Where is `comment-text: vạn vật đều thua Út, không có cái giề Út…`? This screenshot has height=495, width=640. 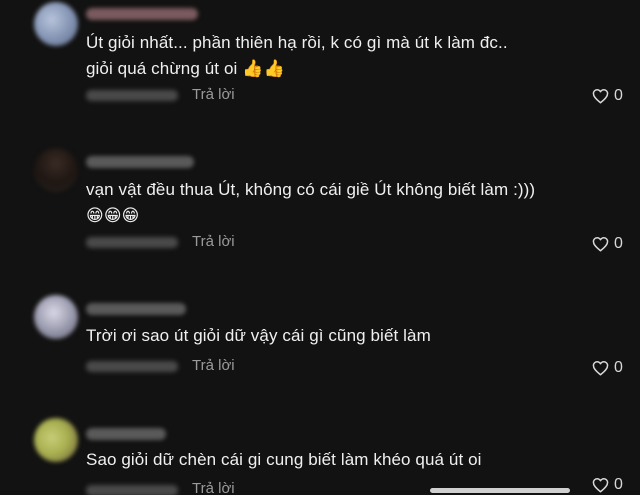
comment-text: vạn vật đều thua Út, không có cái giề Út… is located at coordinates (311, 202).